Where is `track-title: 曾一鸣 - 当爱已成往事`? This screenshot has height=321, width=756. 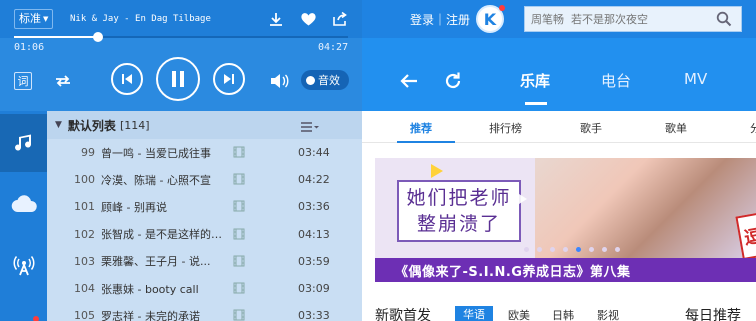
track-title: 曾一鸣 - 当爱已成往事 is located at coordinates (156, 153).